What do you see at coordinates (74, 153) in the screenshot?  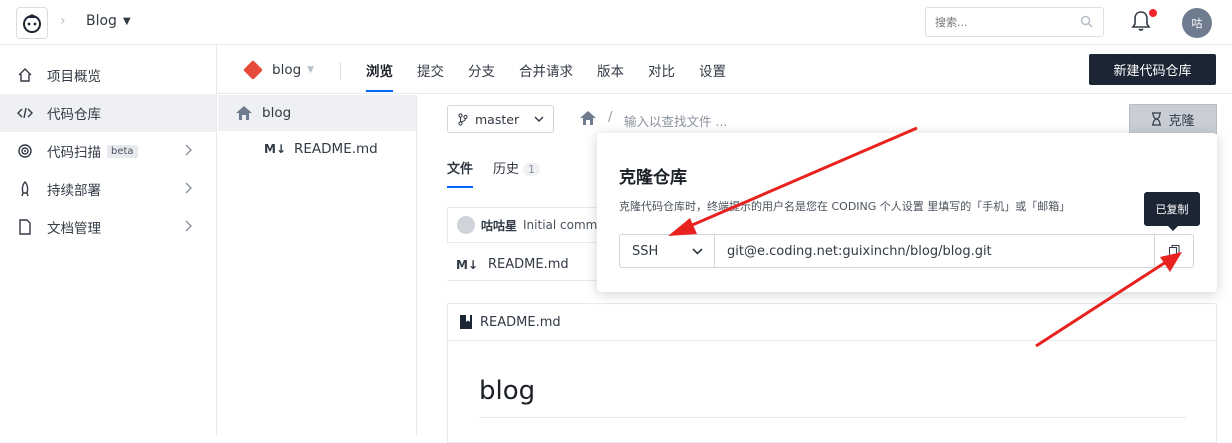 I see `sidebar-item-label: 代码扫描` at bounding box center [74, 153].